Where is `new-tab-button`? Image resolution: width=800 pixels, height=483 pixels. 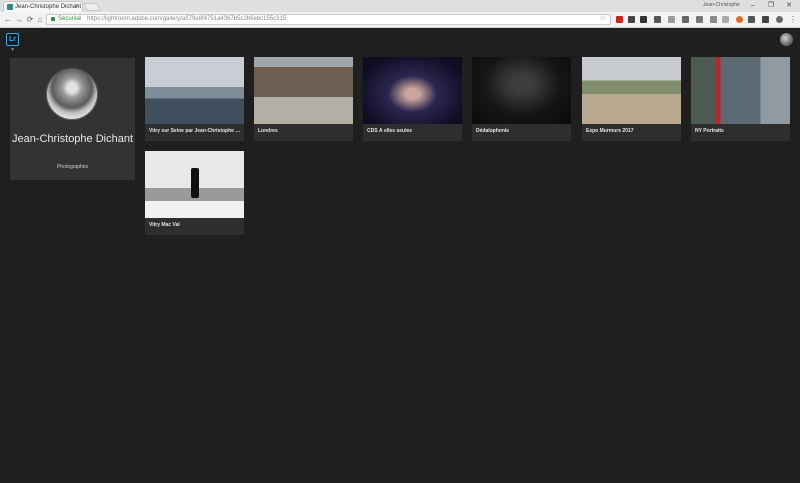 new-tab-button is located at coordinates (92, 7).